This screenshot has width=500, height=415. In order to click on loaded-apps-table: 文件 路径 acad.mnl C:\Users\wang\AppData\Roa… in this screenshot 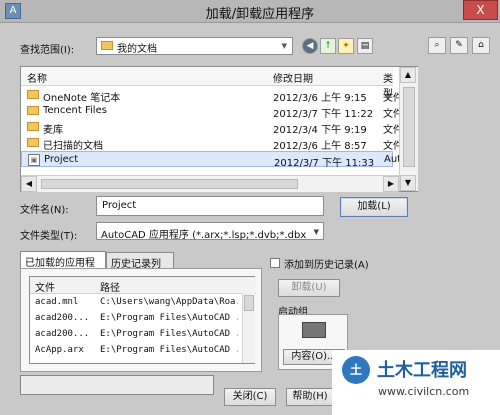, I will do `click(142, 320)`.